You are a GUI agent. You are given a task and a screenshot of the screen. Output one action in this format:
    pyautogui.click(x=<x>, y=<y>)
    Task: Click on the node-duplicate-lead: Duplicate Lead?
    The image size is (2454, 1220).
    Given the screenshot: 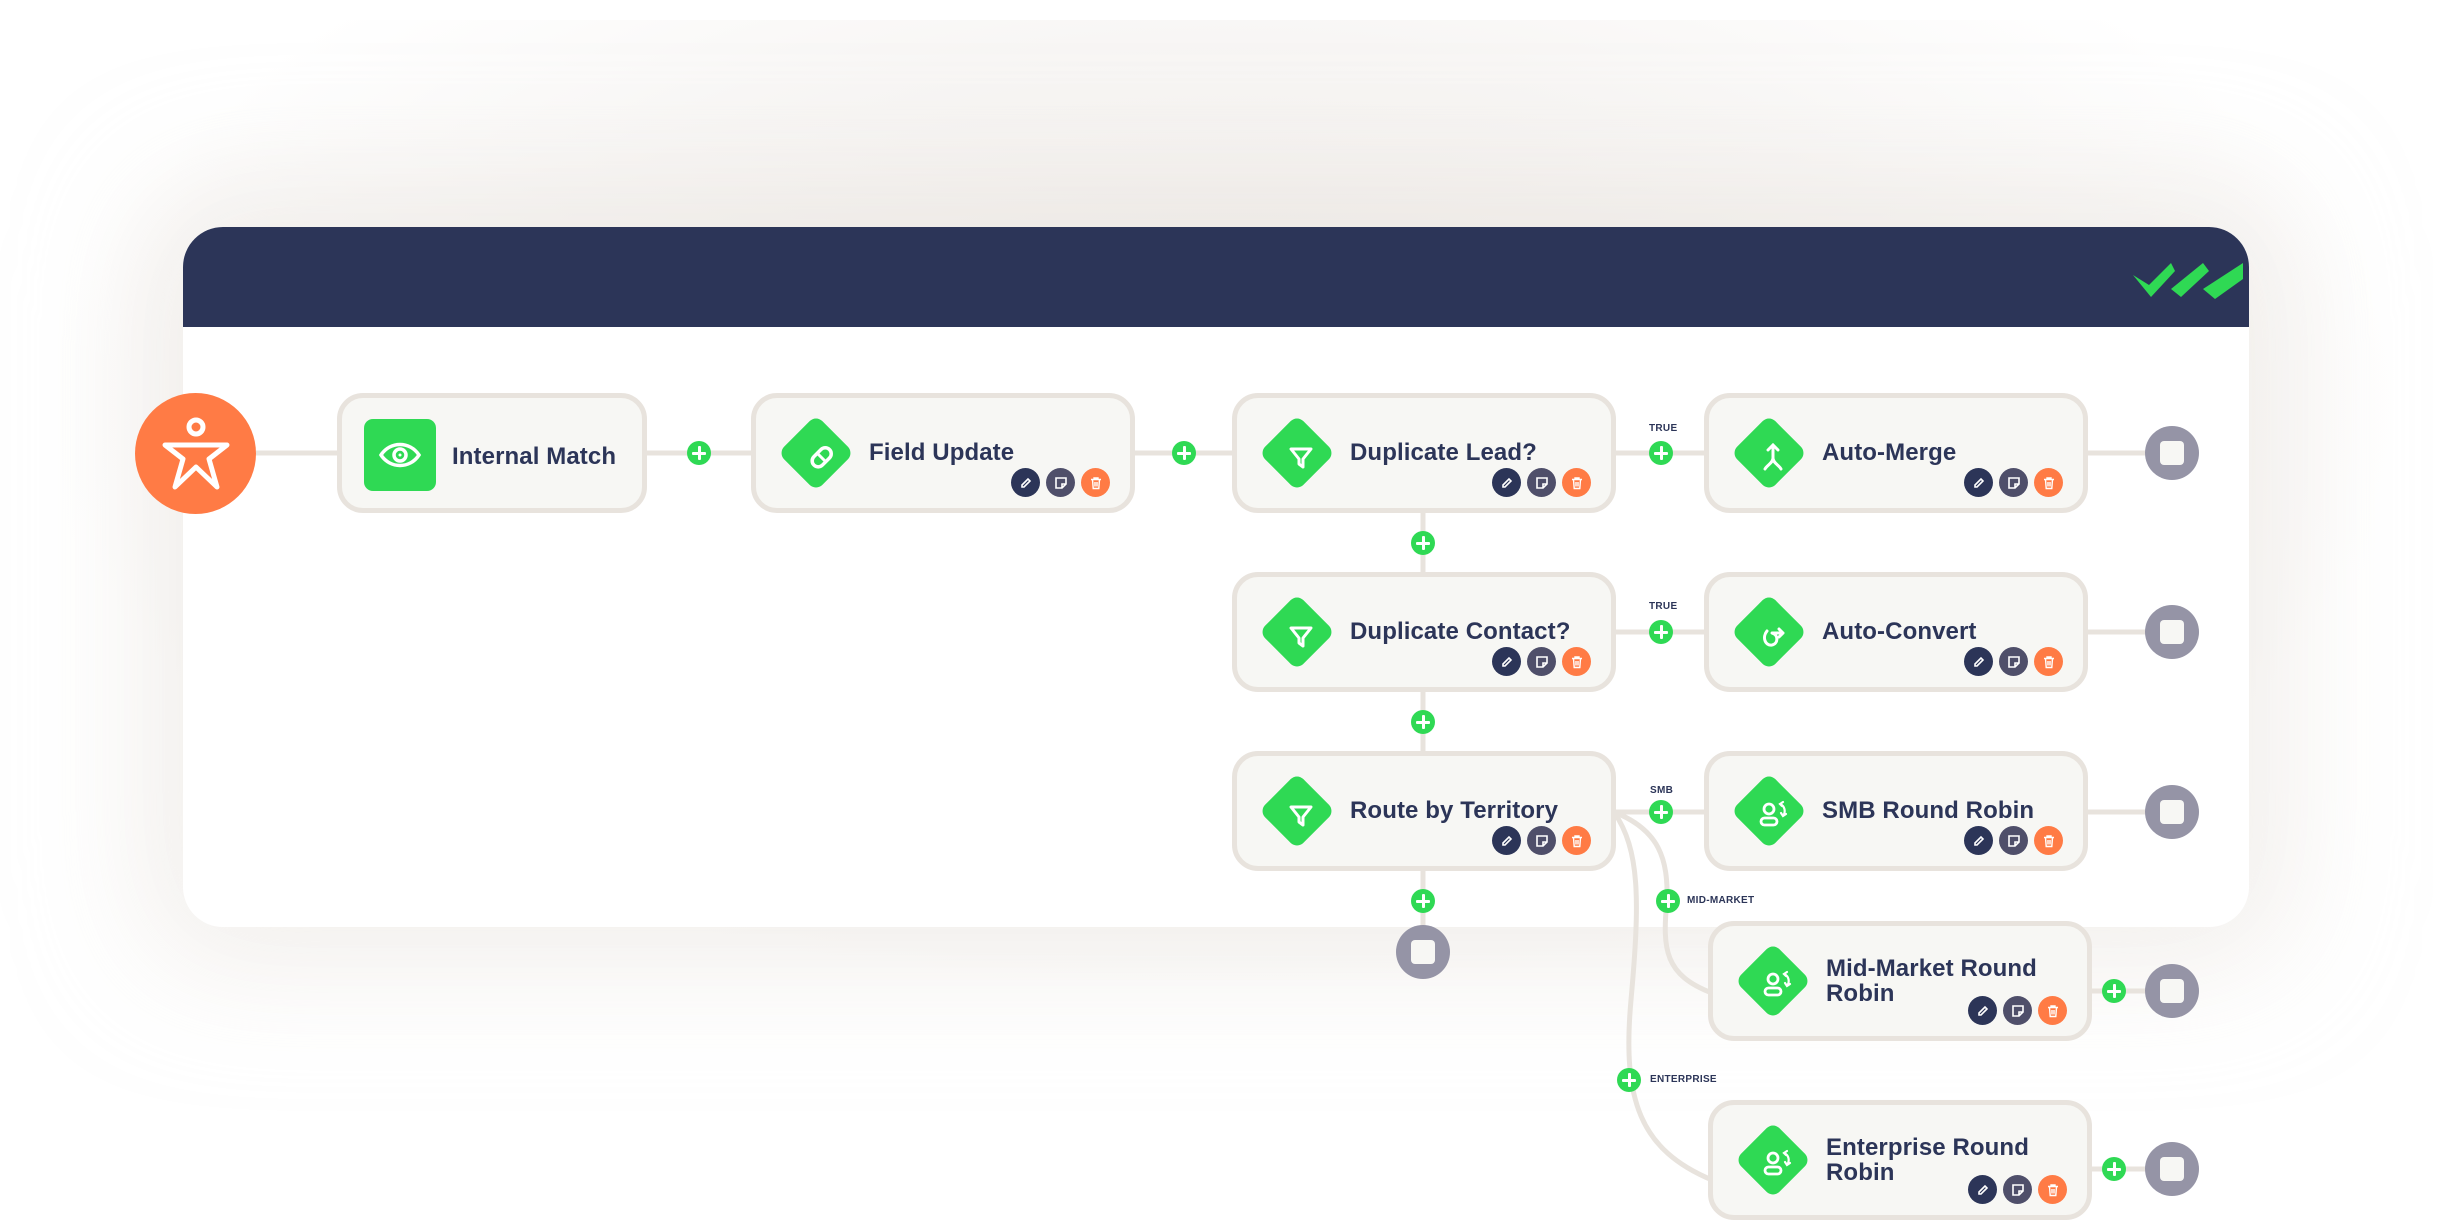 What is the action you would take?
    pyautogui.click(x=1424, y=453)
    